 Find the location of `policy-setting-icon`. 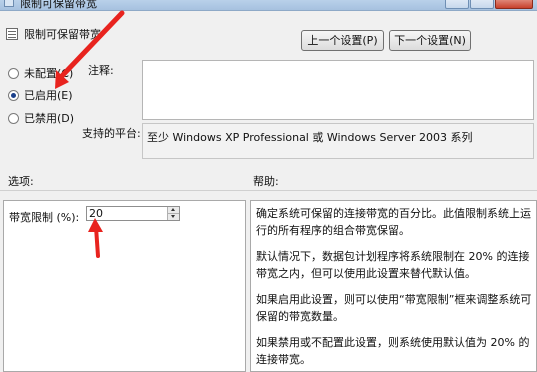

policy-setting-icon is located at coordinates (12, 34).